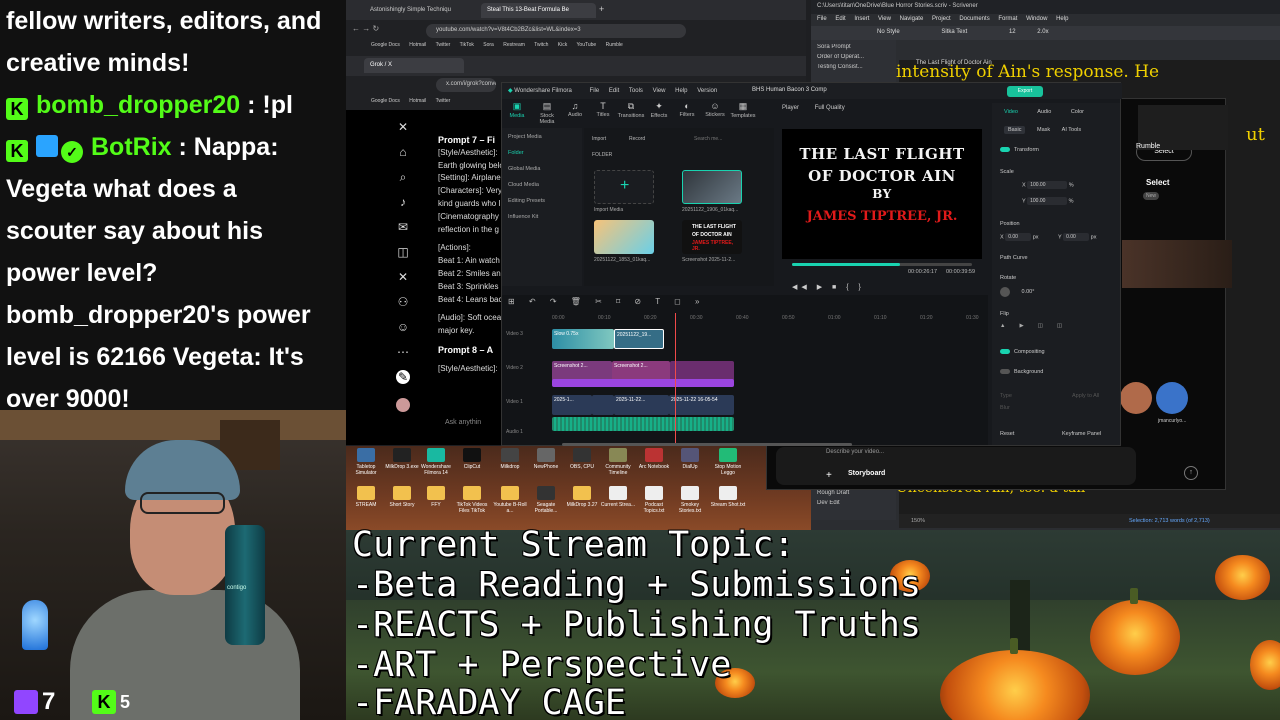 This screenshot has width=1280, height=720. I want to click on desktop-icon: DialUp, so click(690, 459).